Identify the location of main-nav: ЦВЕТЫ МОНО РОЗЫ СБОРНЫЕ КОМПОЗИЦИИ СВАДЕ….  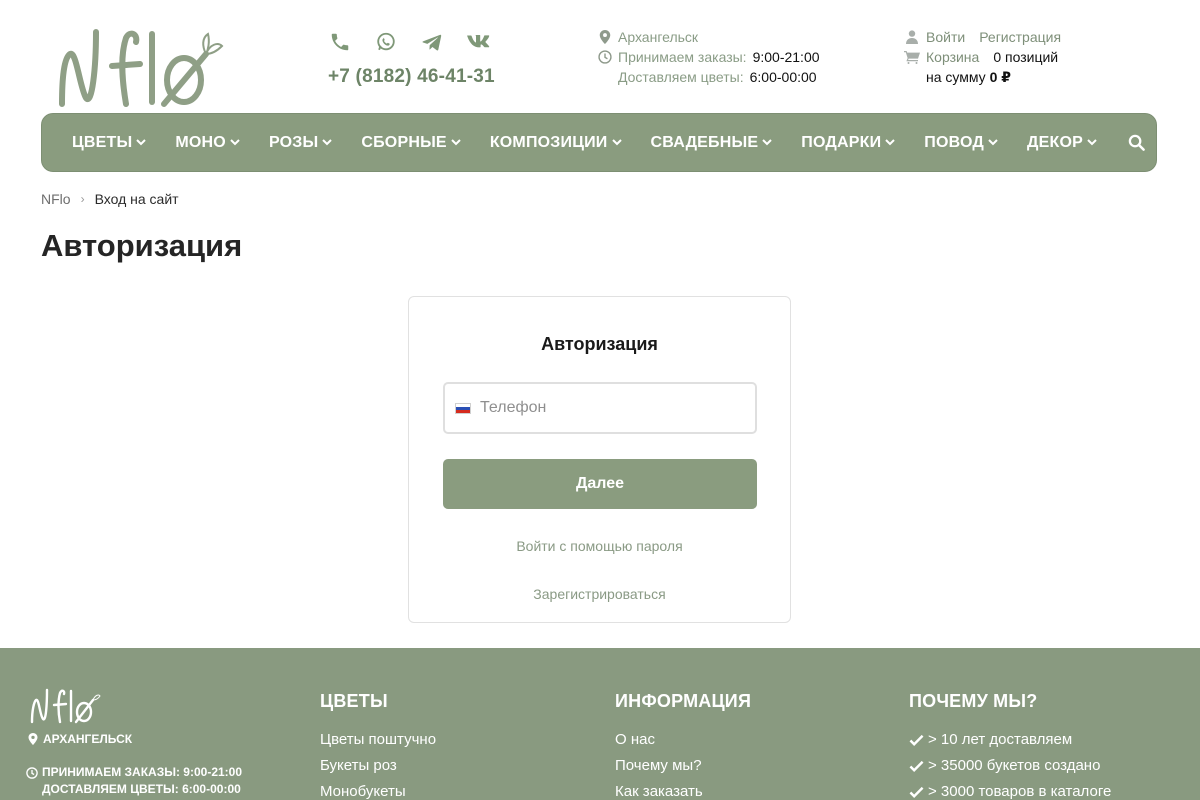
(599, 142).